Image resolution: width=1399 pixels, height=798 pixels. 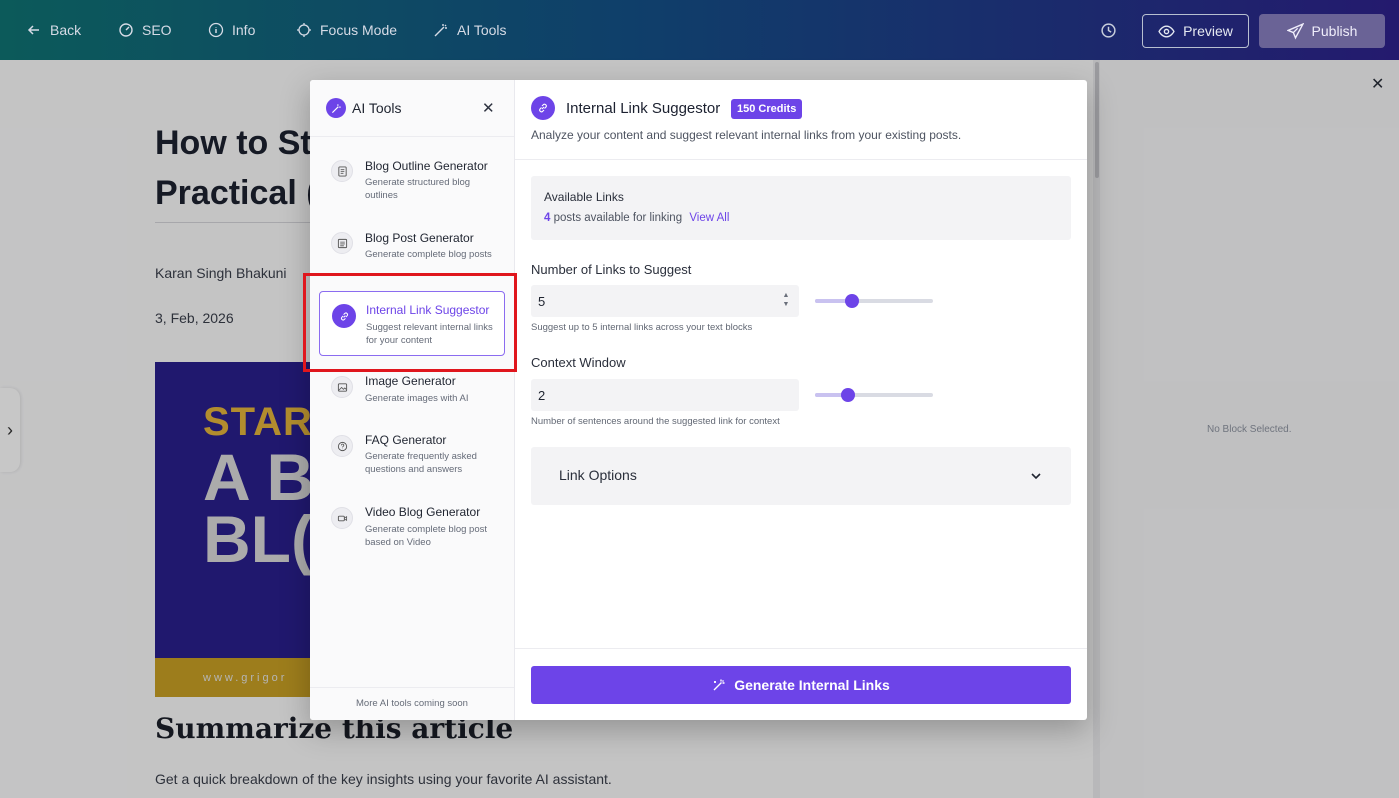 What do you see at coordinates (618, 218) in the screenshot?
I see `available-links-text: posts available for linking` at bounding box center [618, 218].